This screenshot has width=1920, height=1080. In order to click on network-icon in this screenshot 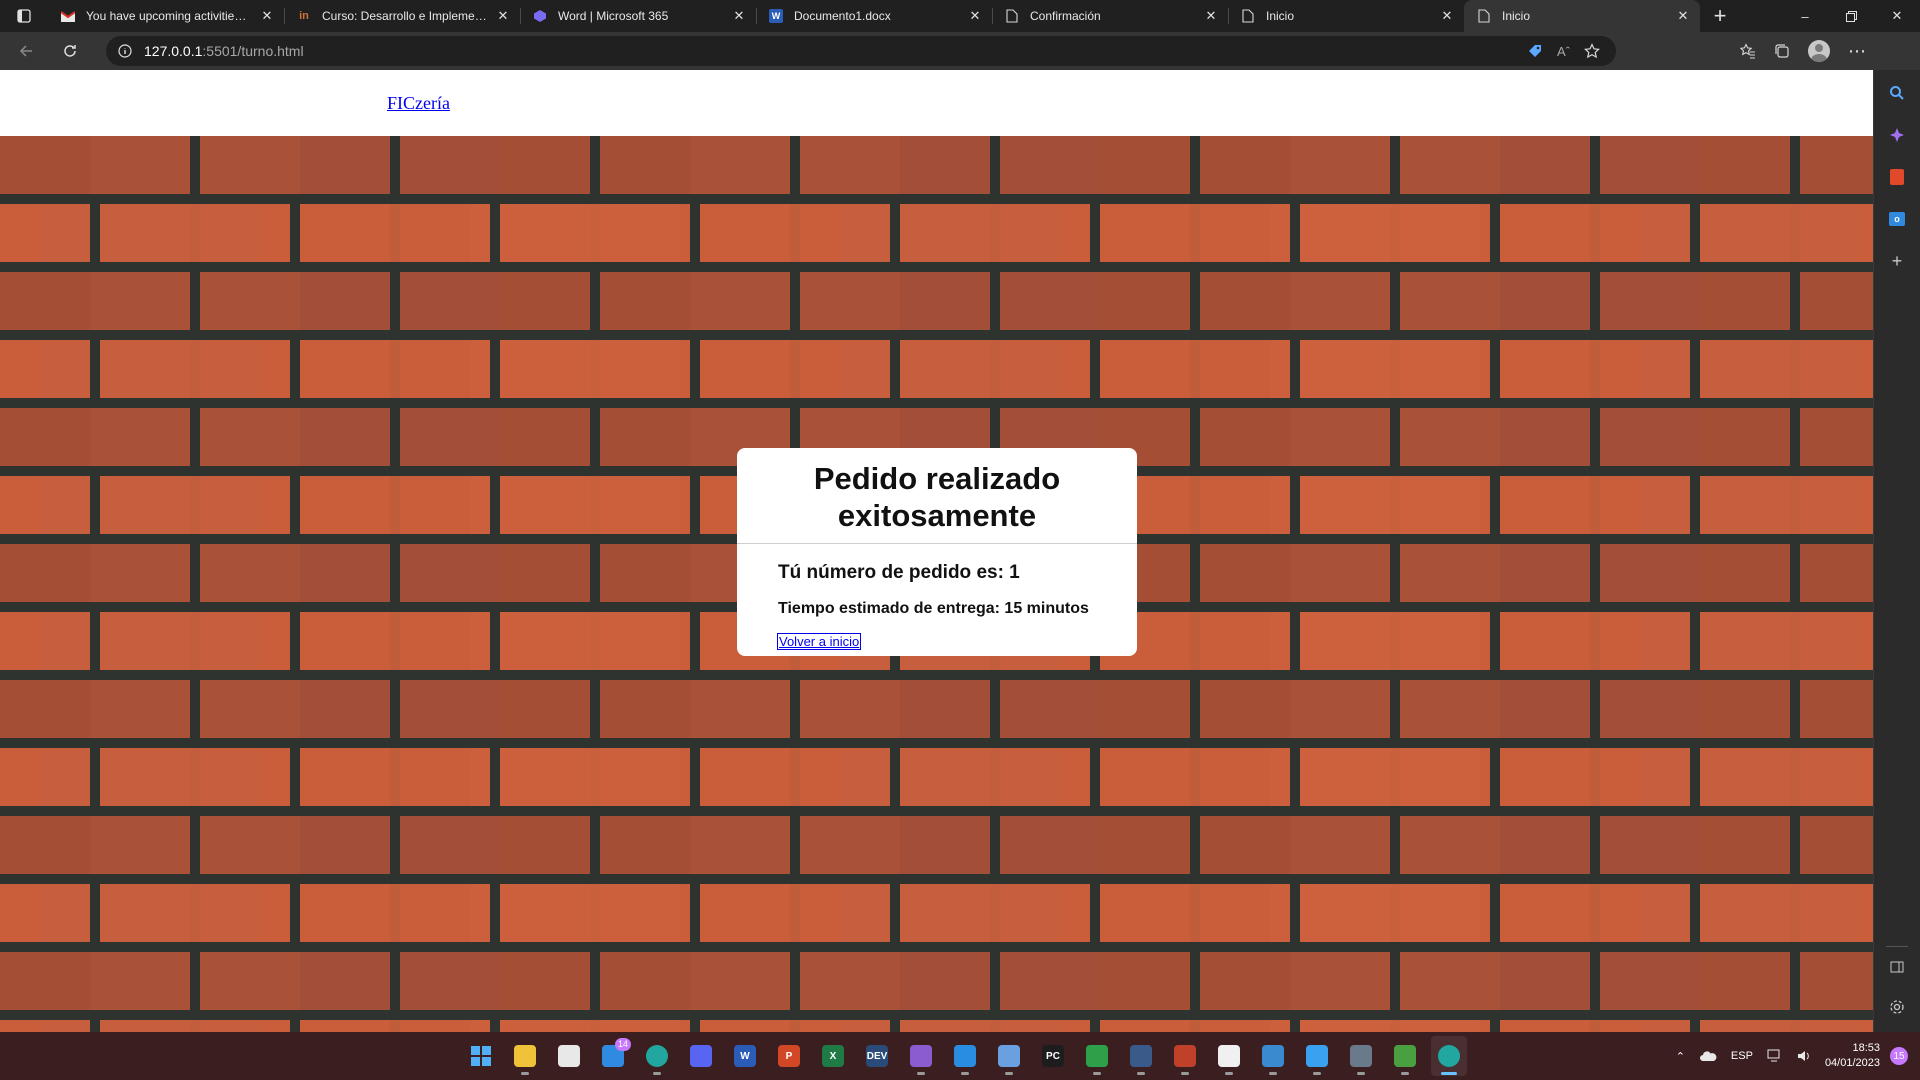, I will do `click(1775, 1056)`.